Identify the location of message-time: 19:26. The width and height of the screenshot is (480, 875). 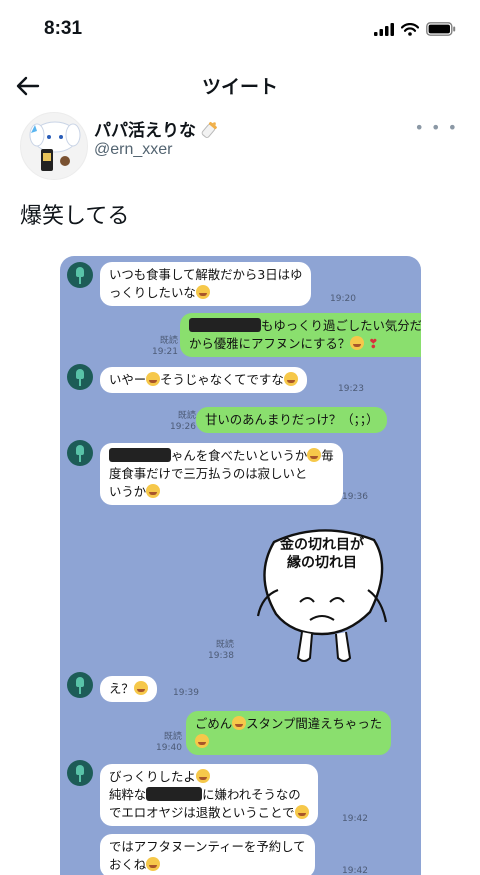
(183, 427).